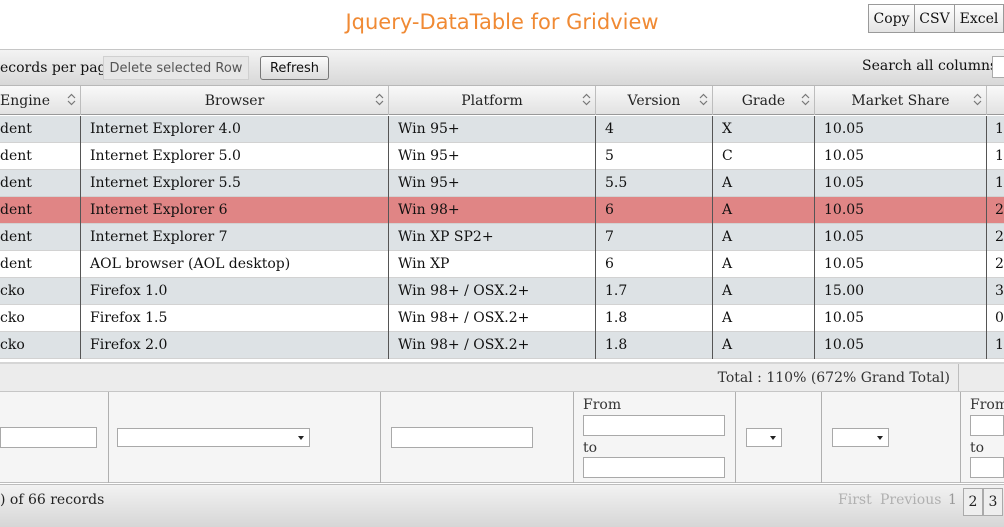 The image size is (1004, 527). Describe the element at coordinates (998, 67) in the screenshot. I see `search-input` at that location.